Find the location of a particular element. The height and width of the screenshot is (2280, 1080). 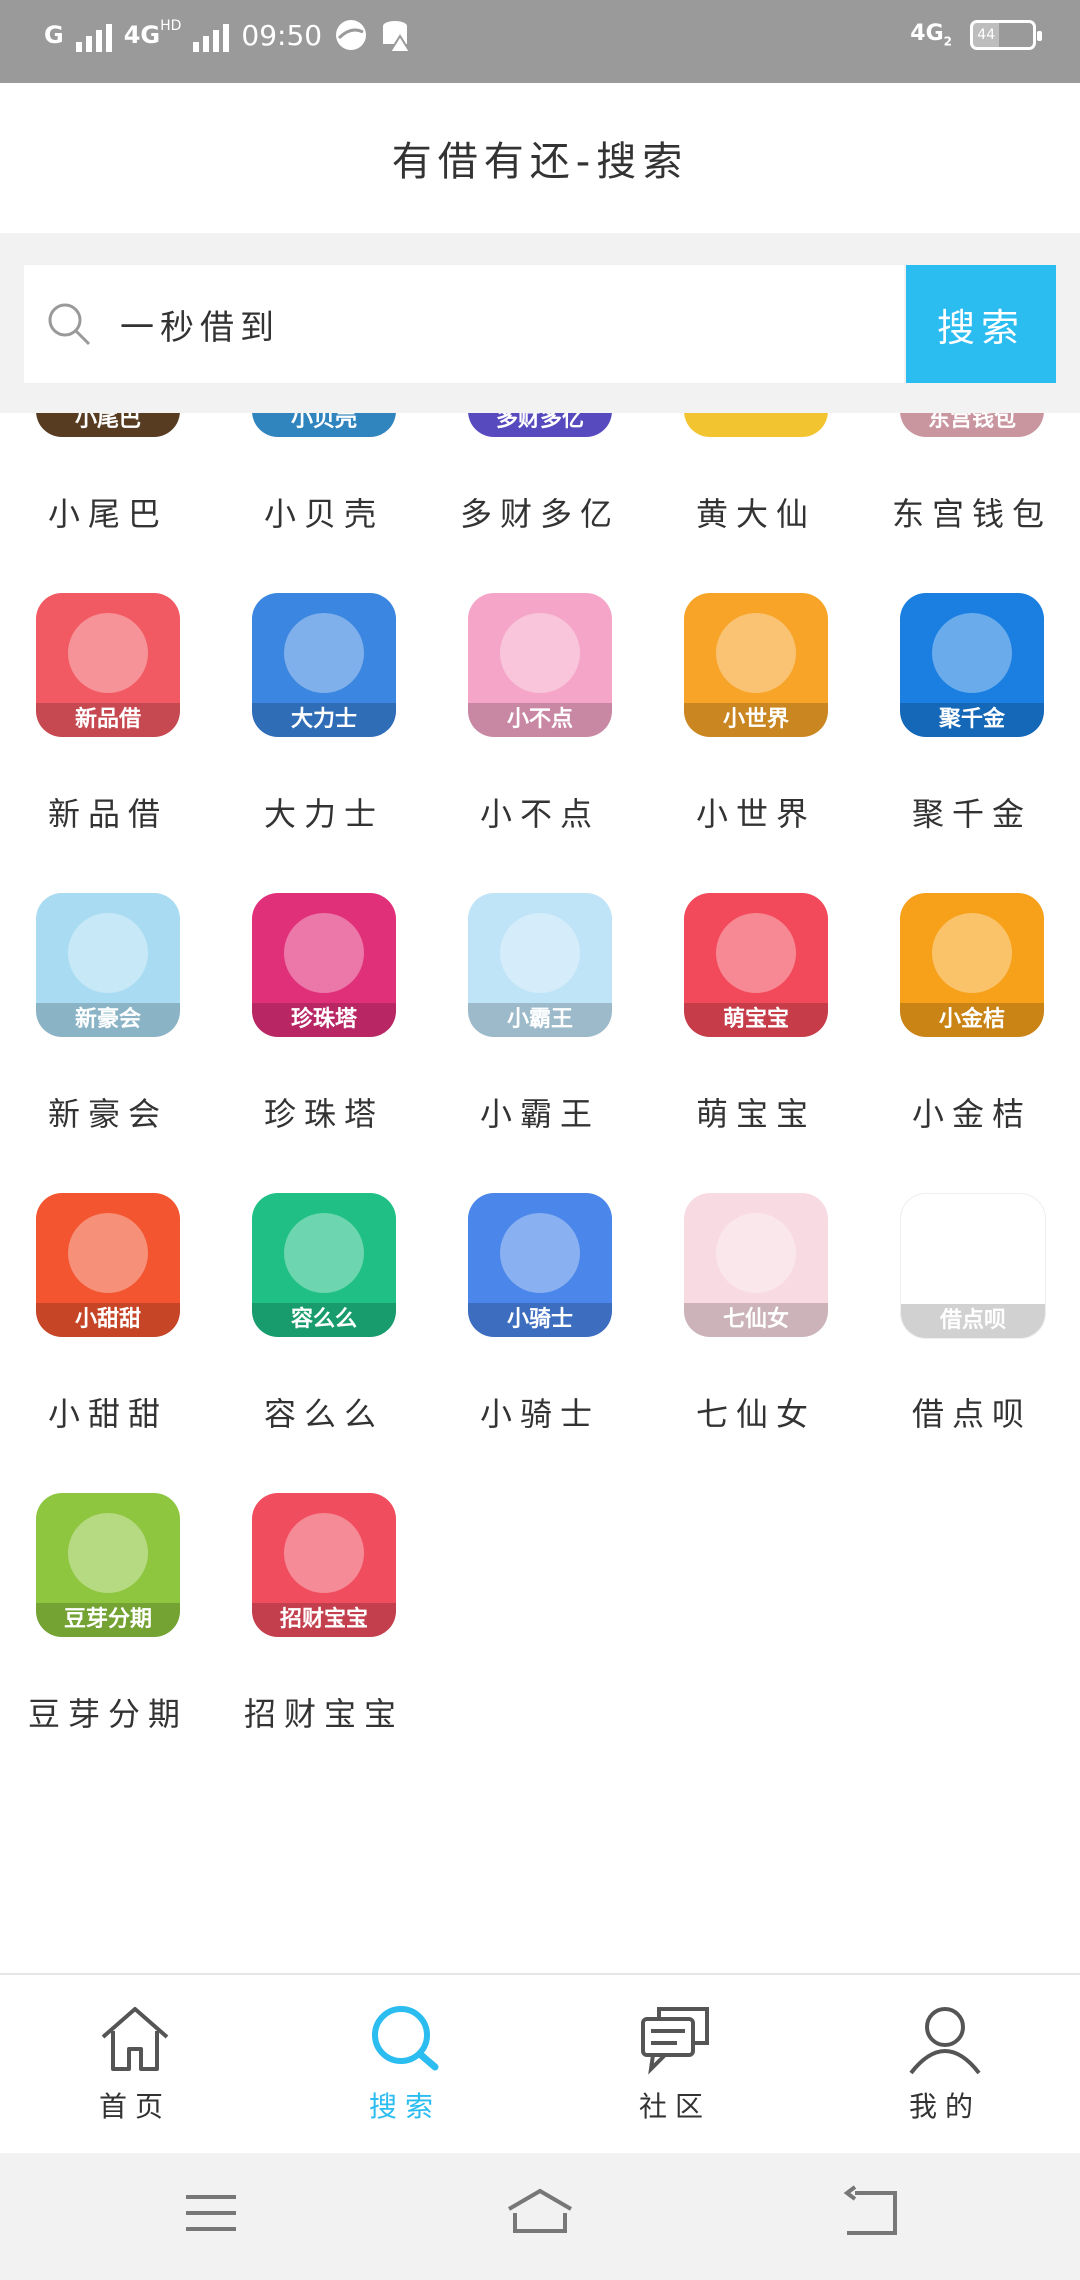

app-item: 借点呗 借点呗 is located at coordinates (972, 1318).